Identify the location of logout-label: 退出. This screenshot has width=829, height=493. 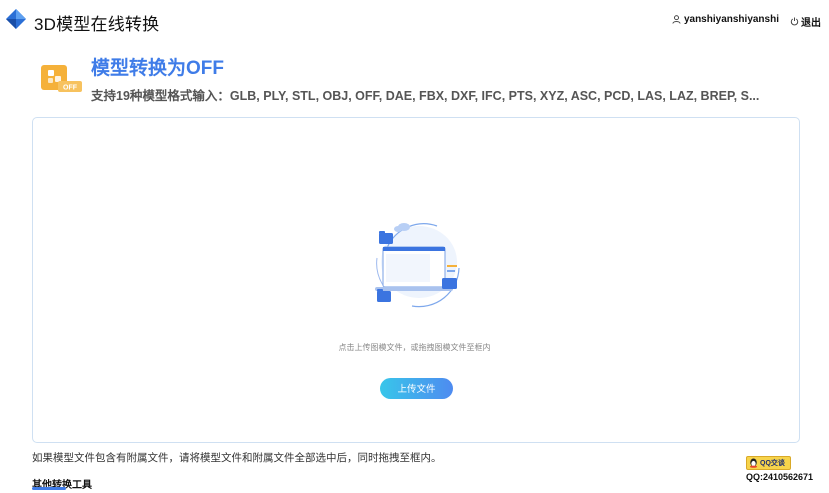
(811, 23).